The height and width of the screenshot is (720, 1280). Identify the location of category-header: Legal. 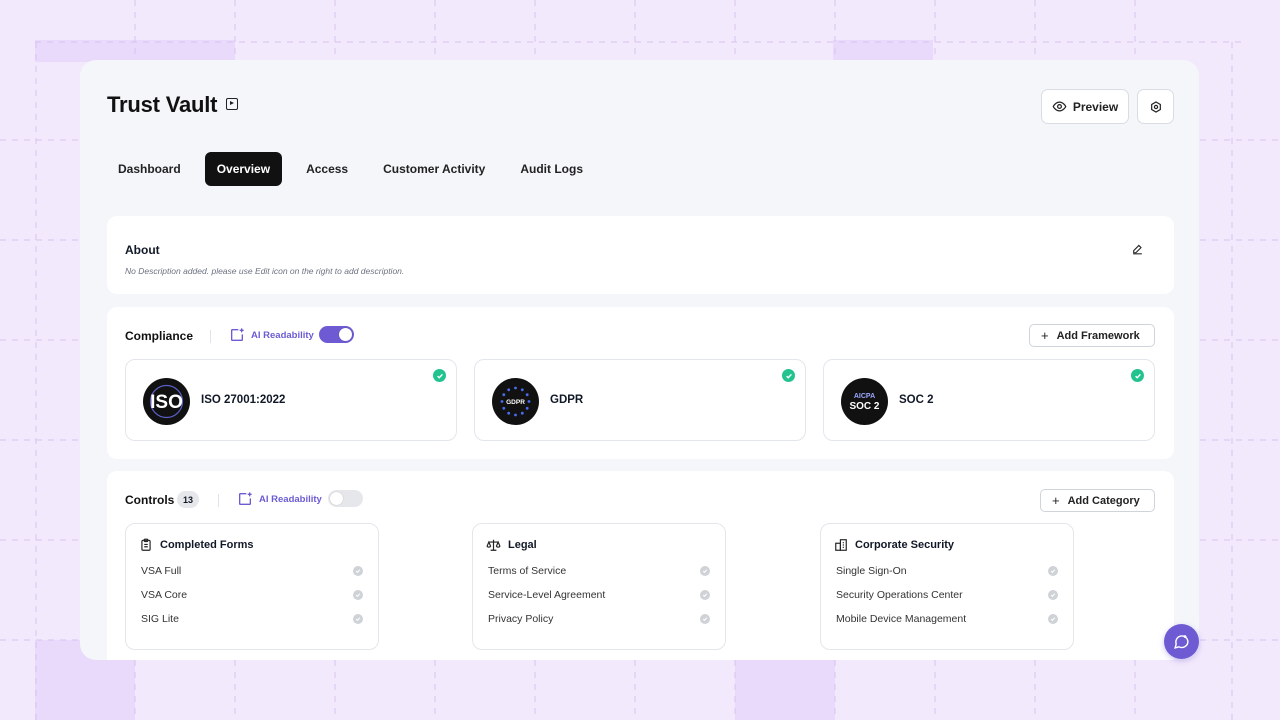
(511, 545).